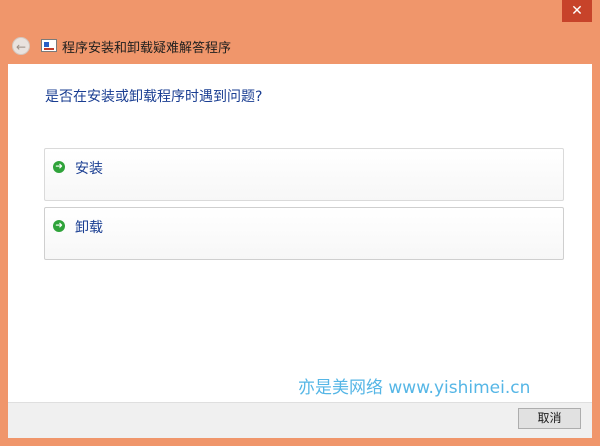 The width and height of the screenshot is (600, 446). Describe the element at coordinates (549, 418) in the screenshot. I see `cancel-button: 取消` at that location.